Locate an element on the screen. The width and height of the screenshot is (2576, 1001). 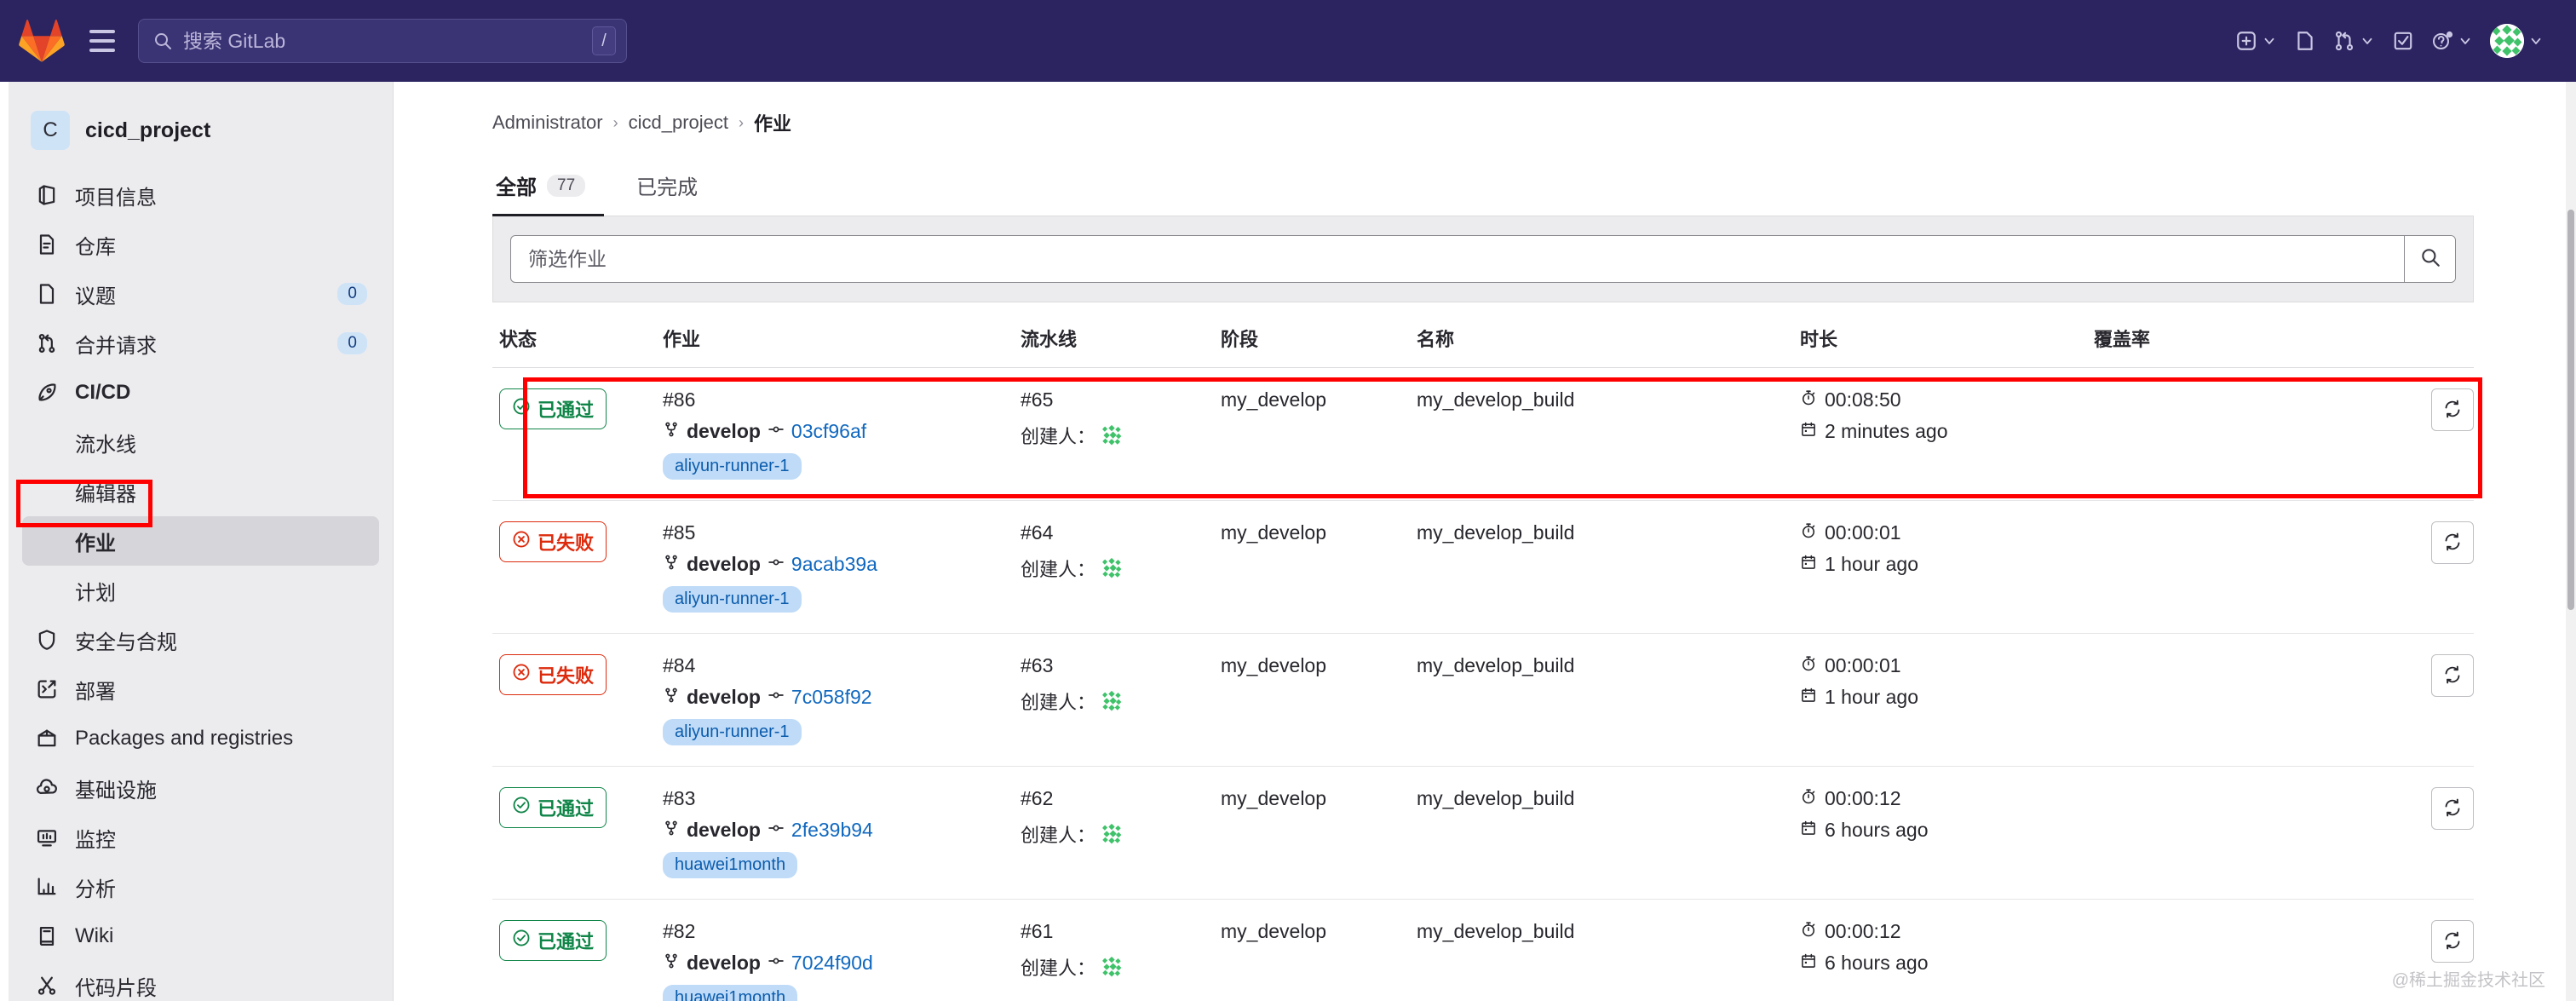
sidebar-project-header: C cicd_project is located at coordinates (200, 131).